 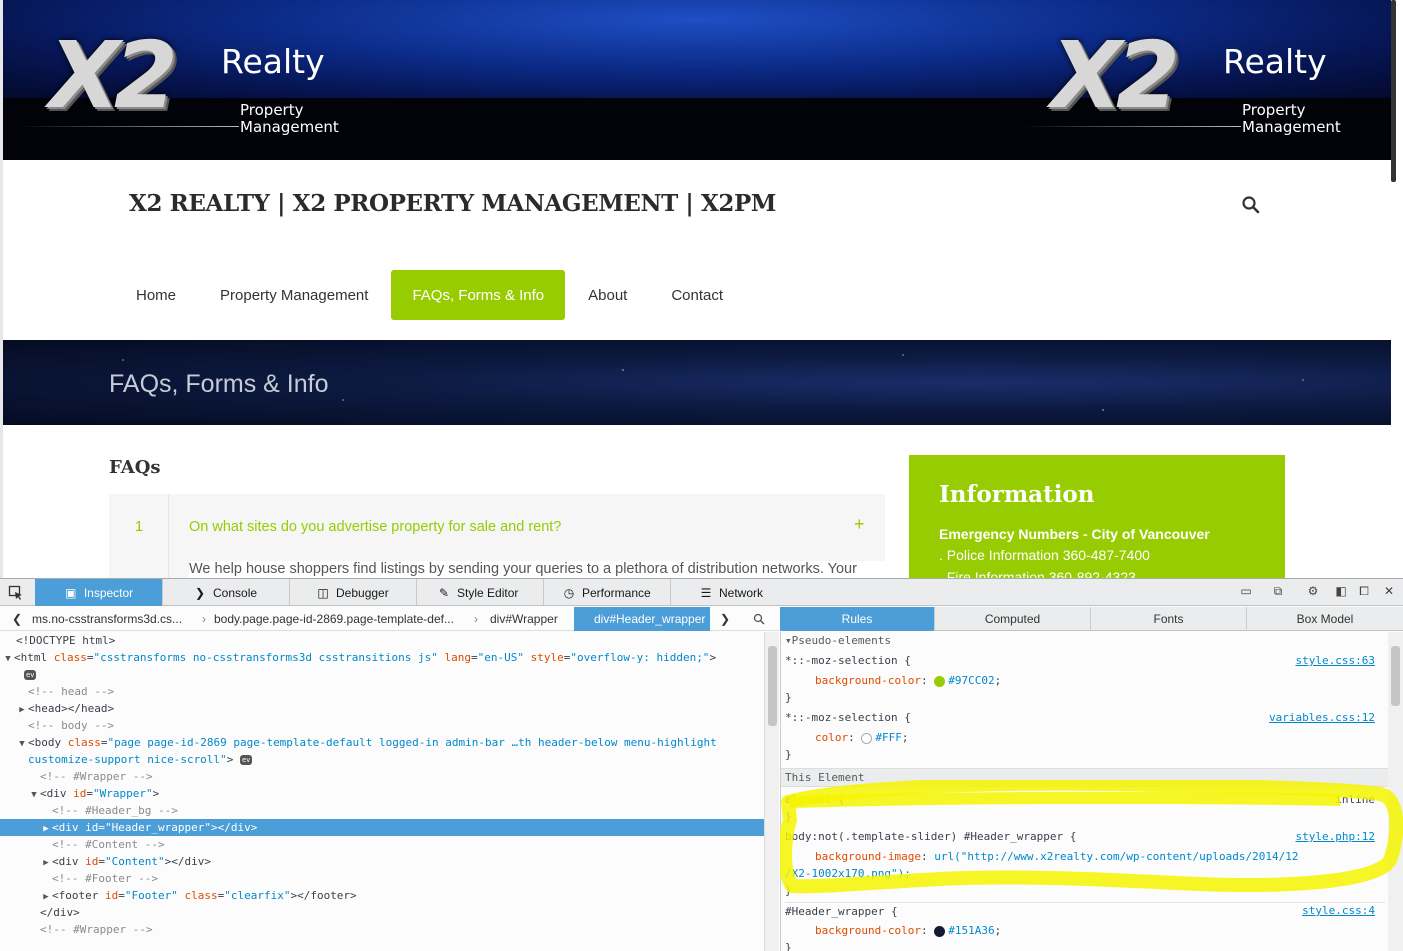 What do you see at coordinates (697, 295) in the screenshot?
I see `nav-contact: Contact` at bounding box center [697, 295].